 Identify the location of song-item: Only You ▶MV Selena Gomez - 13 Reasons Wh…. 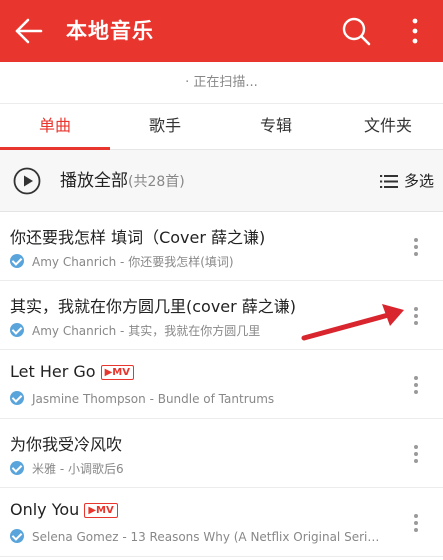
(221, 522).